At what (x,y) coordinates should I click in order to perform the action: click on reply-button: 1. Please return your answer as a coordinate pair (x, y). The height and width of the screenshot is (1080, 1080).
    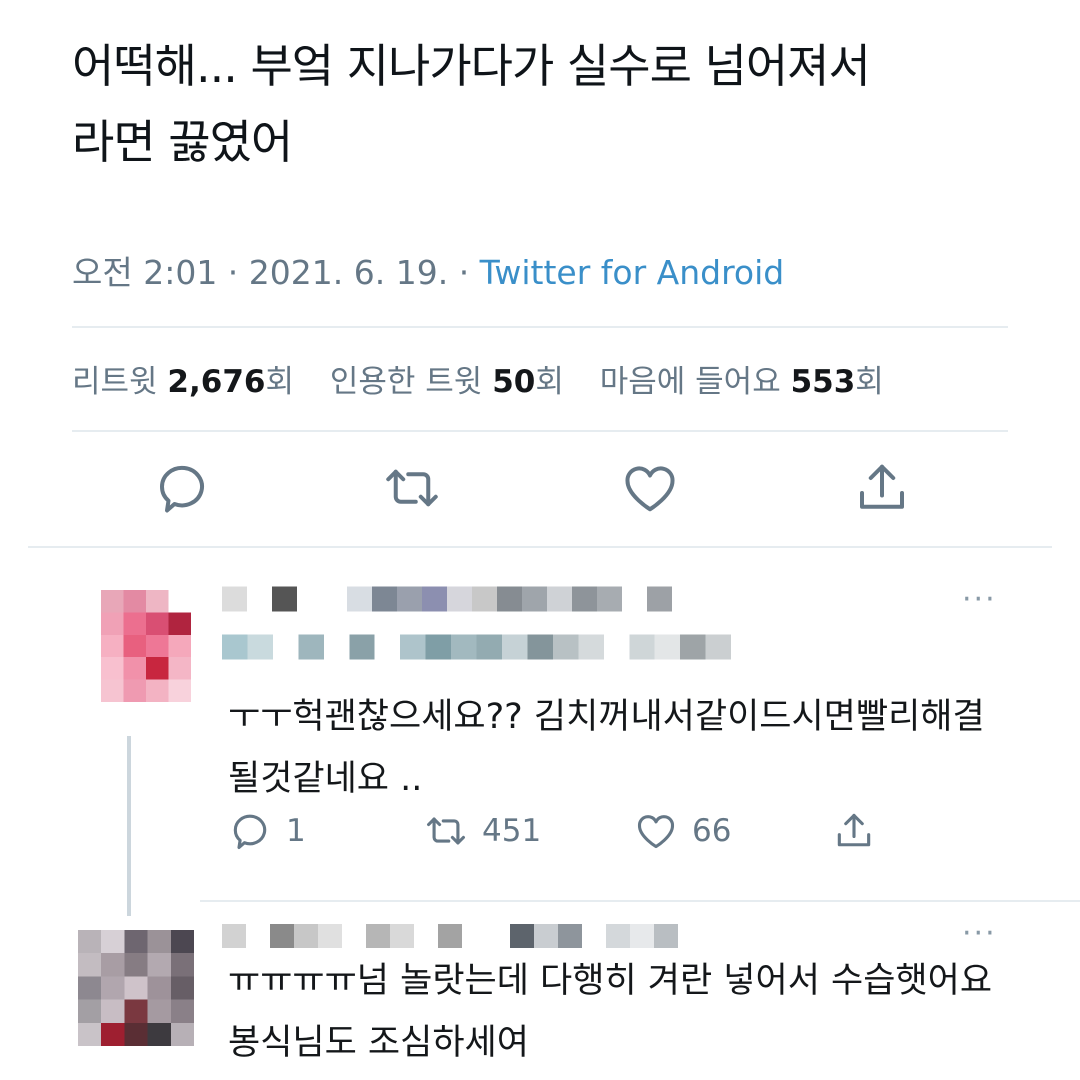
    Looking at the image, I should click on (267, 831).